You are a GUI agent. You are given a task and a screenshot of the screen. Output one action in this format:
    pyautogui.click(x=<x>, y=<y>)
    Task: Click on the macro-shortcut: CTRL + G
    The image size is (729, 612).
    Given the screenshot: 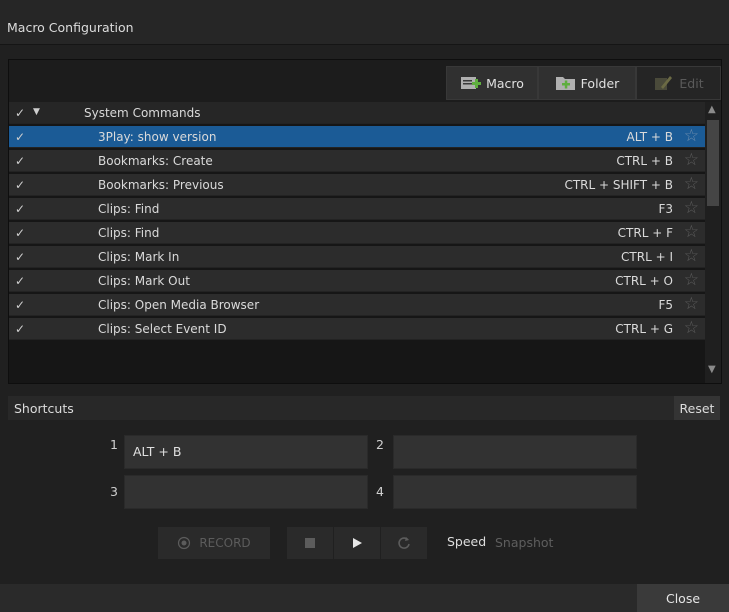 What is the action you would take?
    pyautogui.click(x=644, y=329)
    